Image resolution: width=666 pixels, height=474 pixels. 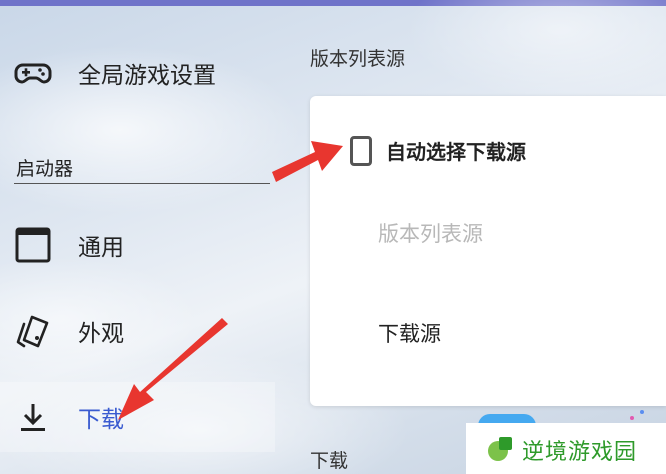 I want to click on sidebar-item-global-game-settings: 全局游戏设置, so click(x=137, y=73).